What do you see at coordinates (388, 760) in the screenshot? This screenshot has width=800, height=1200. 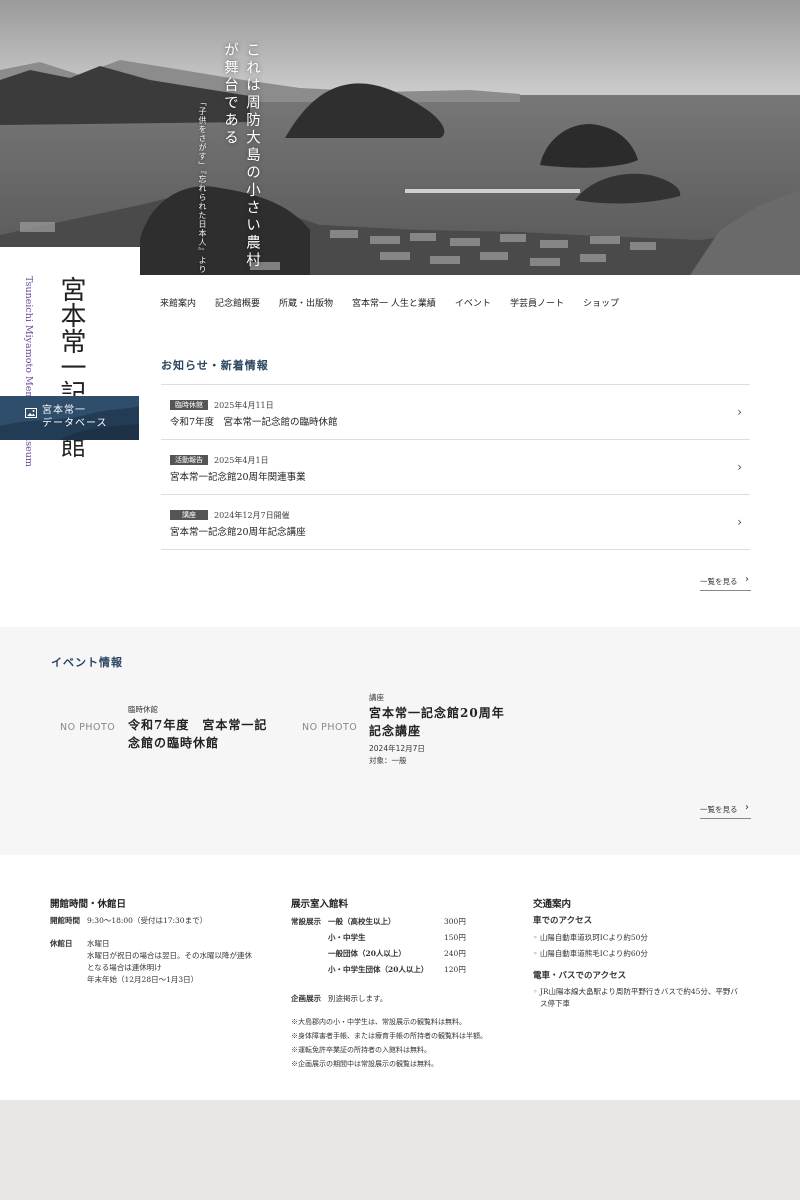 I see `event-target: 対象：一般` at bounding box center [388, 760].